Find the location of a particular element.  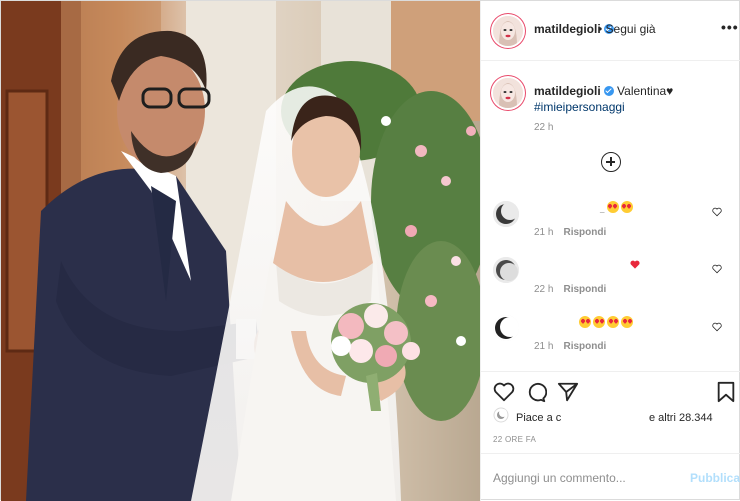

post-age: 22 ORE FA is located at coordinates (514, 439).